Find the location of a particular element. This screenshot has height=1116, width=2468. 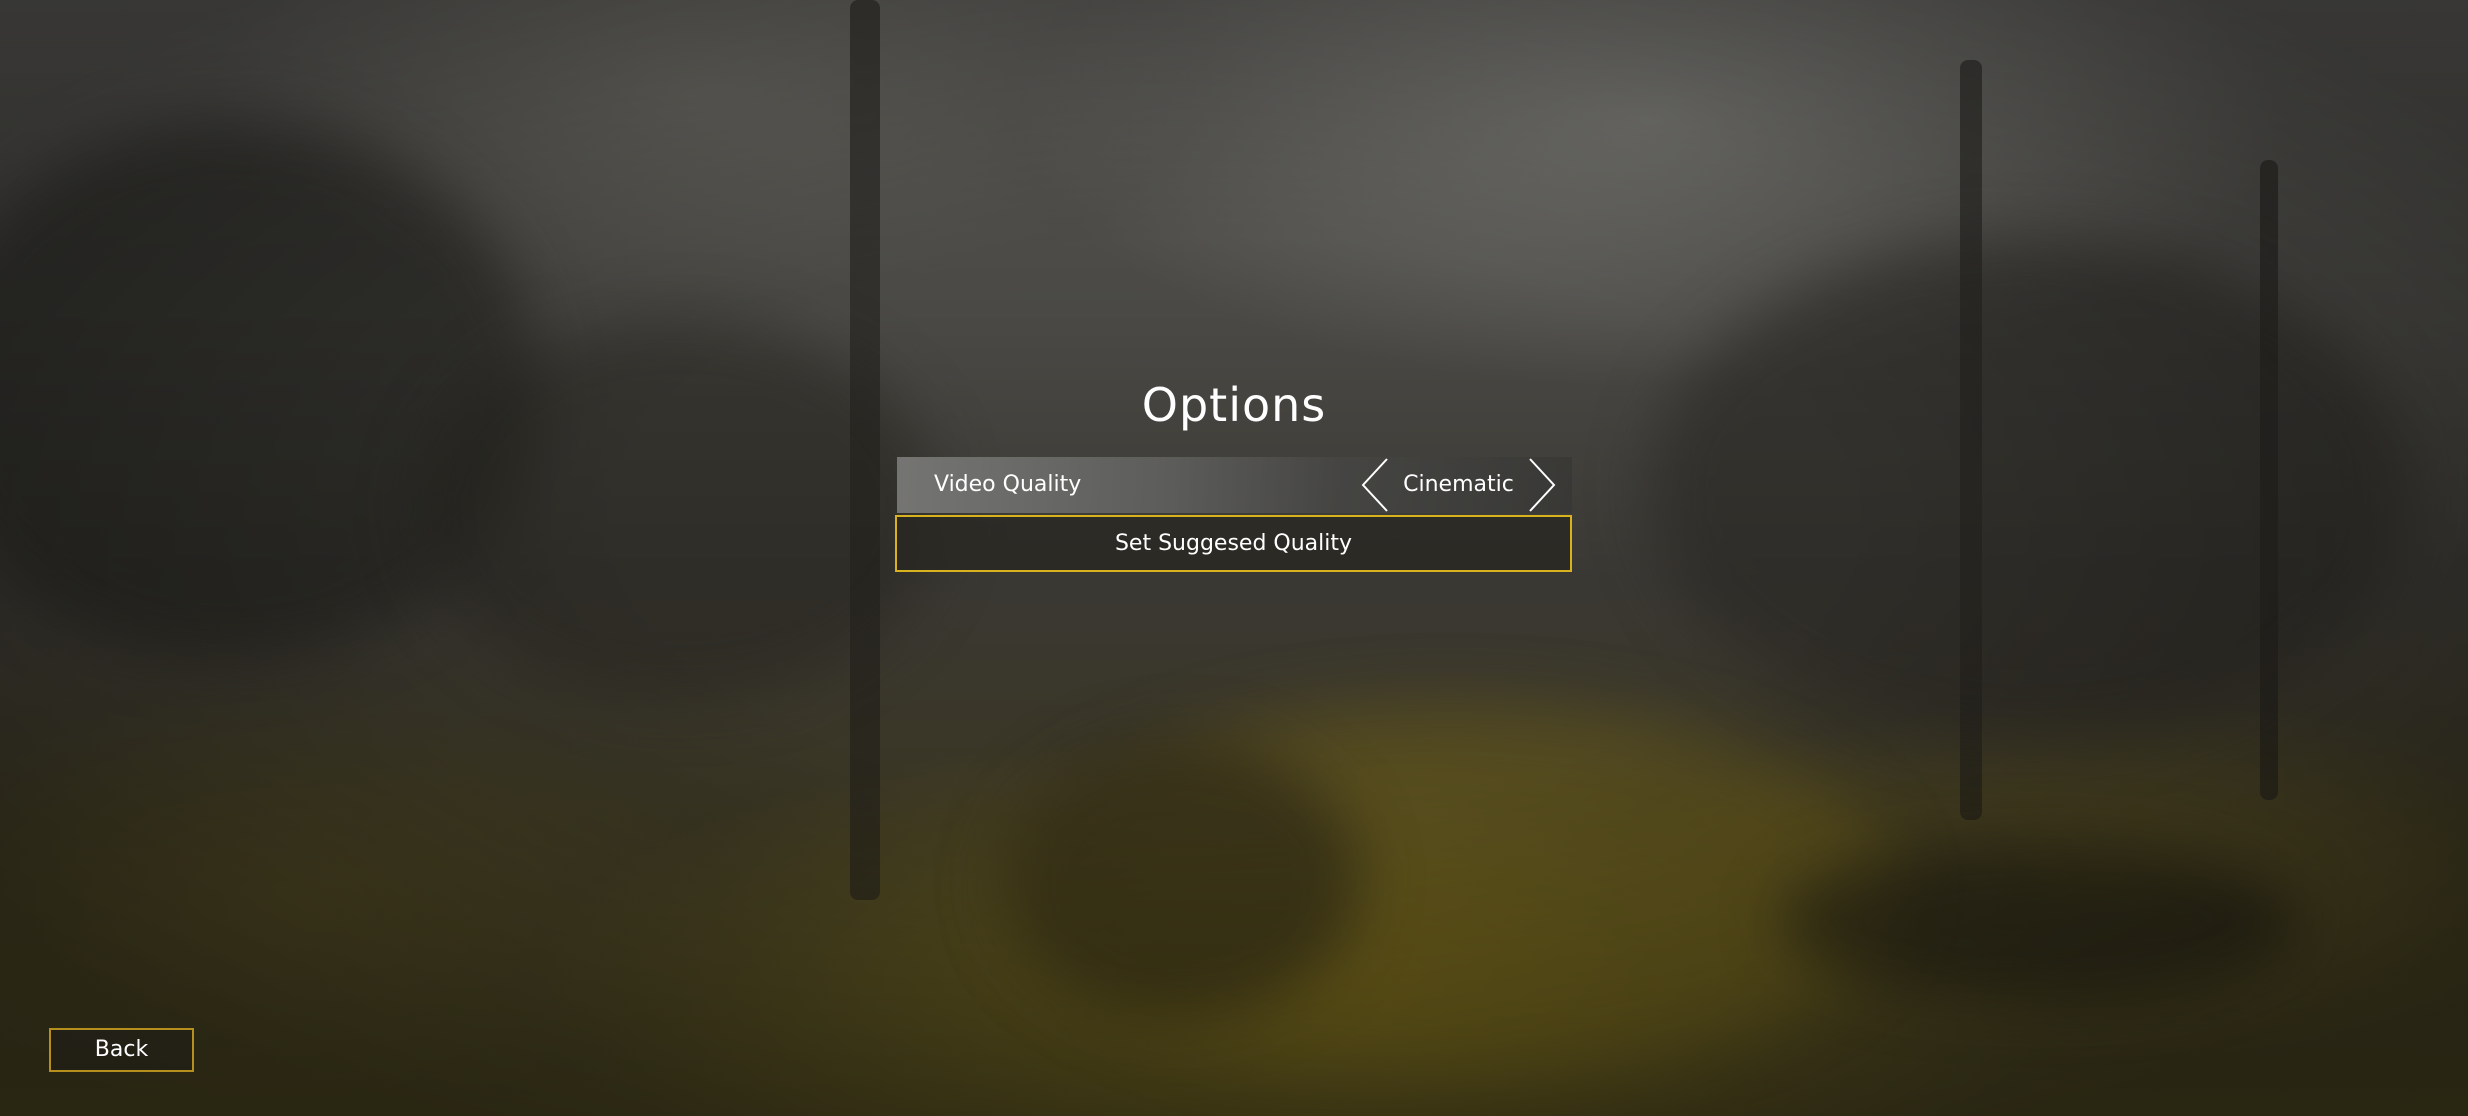

page-title: Options is located at coordinates (1234, 405).